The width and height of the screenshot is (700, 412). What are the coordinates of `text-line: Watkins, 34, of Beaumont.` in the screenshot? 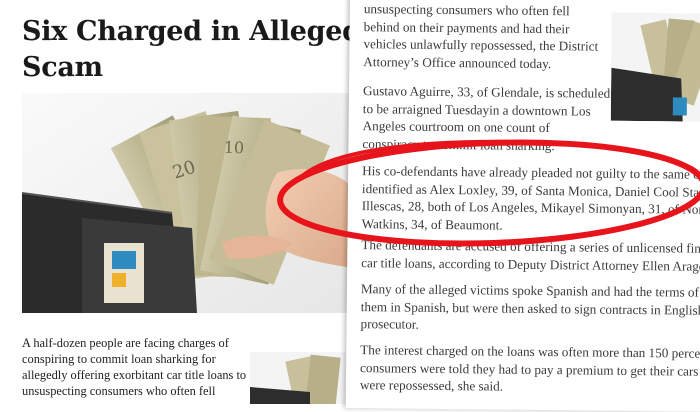 It's located at (432, 224).